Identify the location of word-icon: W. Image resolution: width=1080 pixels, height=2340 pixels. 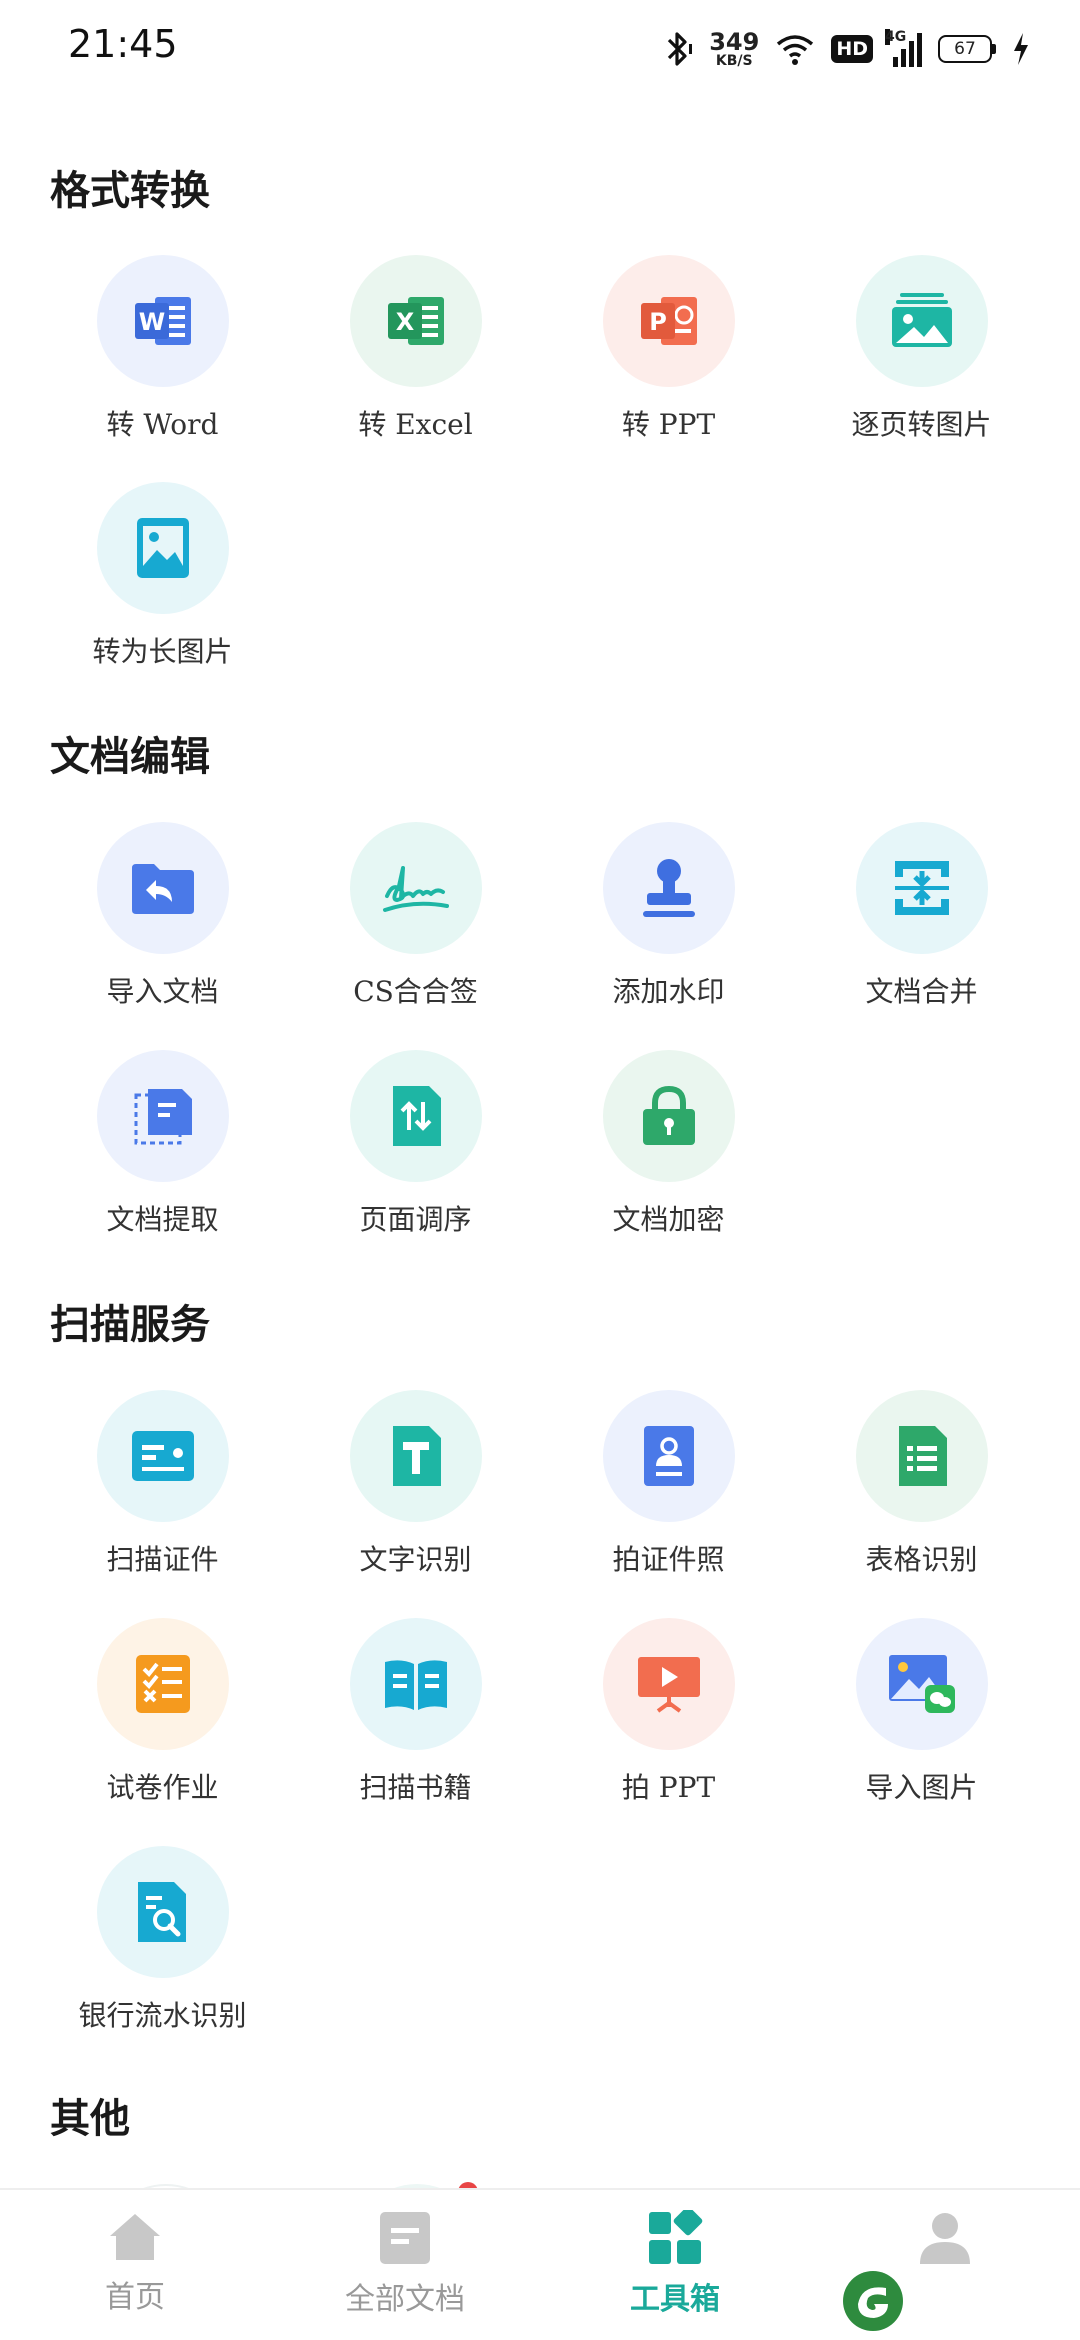
(162, 321).